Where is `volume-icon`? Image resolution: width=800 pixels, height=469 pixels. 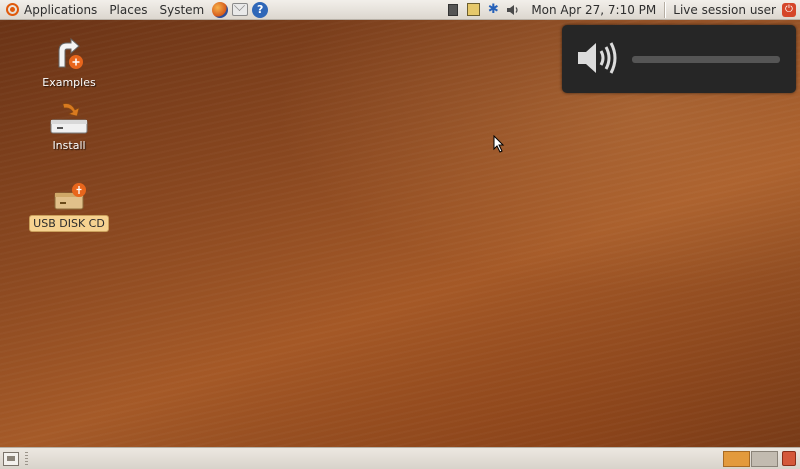
volume-icon is located at coordinates (513, 10).